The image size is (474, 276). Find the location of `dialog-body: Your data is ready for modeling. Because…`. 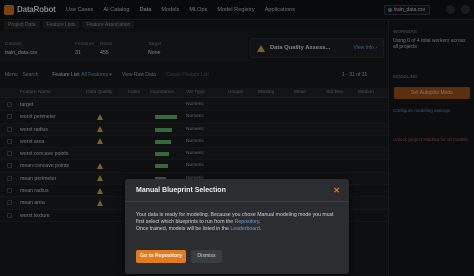

dialog-body: Your data is ready for modeling. Because… is located at coordinates (239, 222).